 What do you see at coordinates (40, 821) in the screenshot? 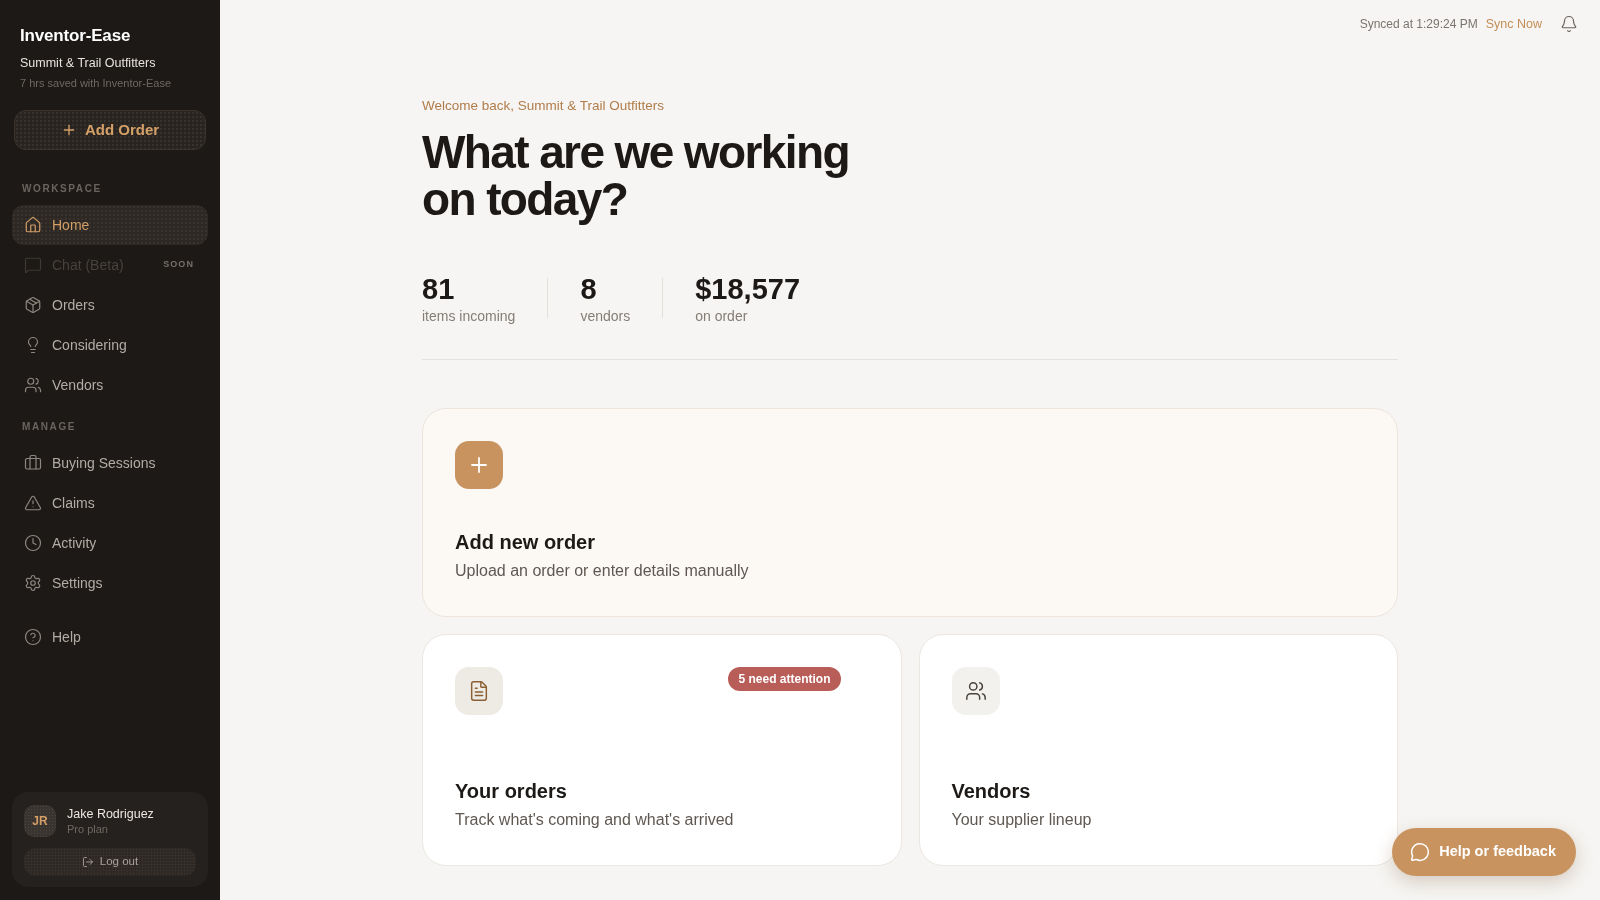
I see `user-avatar: JR` at bounding box center [40, 821].